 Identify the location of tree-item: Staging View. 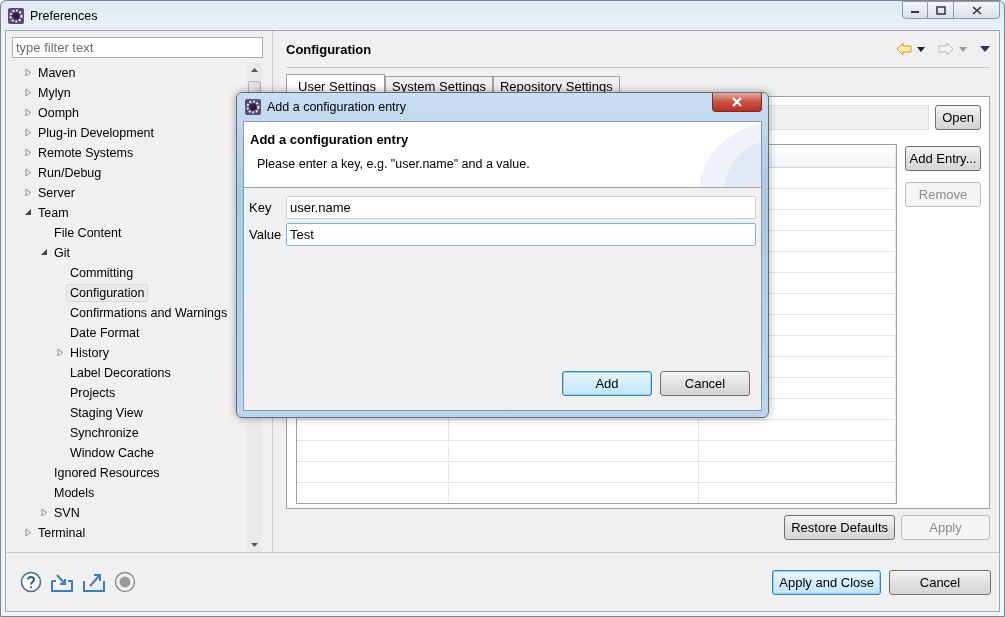
(106, 413).